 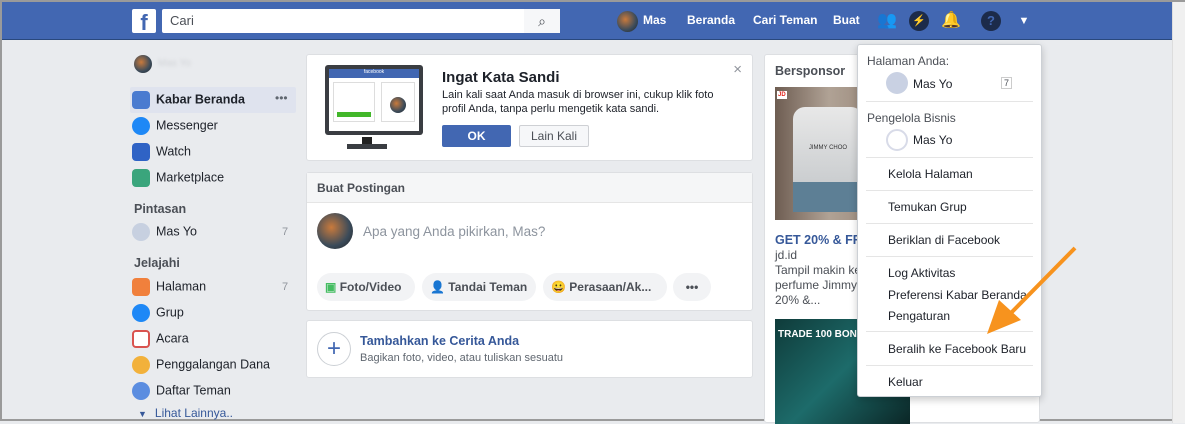 What do you see at coordinates (454, 231) in the screenshot?
I see `post-input: Apa yang Anda pikirkan, Mas?` at bounding box center [454, 231].